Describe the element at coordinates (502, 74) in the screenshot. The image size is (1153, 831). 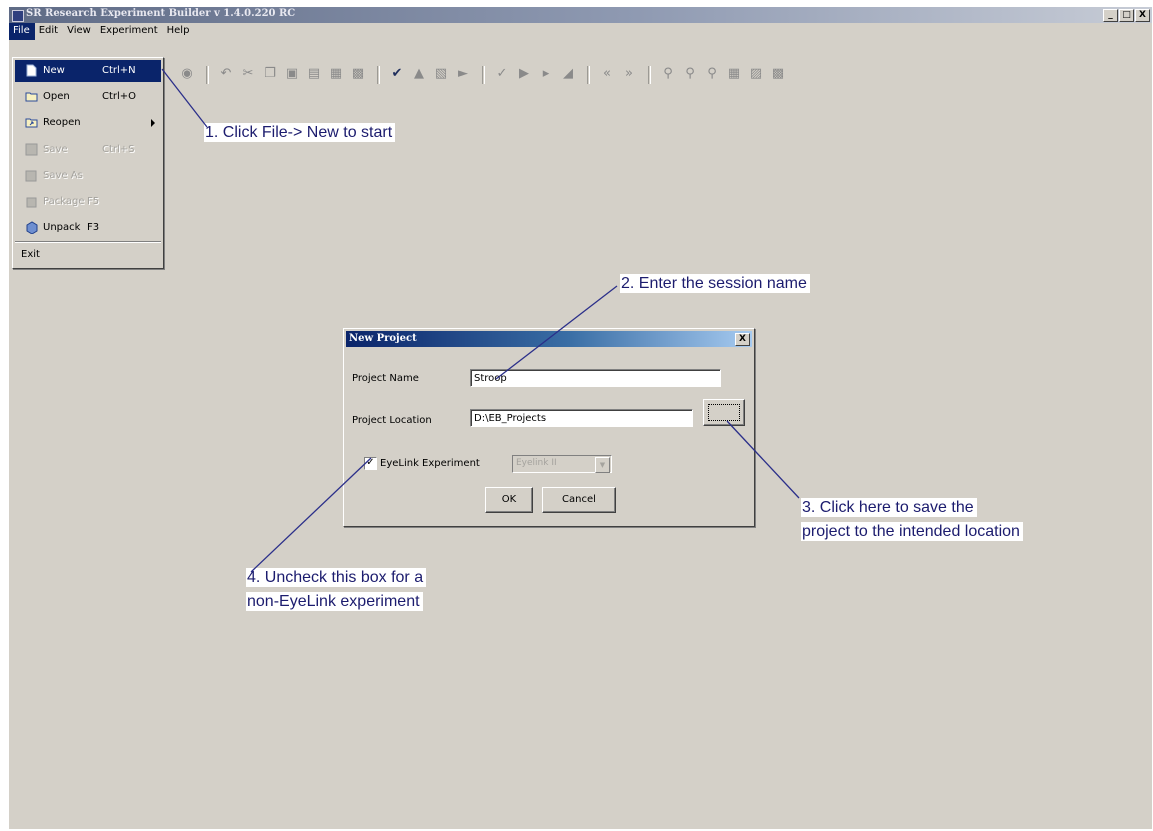
I see `validate-icon: ✓` at that location.